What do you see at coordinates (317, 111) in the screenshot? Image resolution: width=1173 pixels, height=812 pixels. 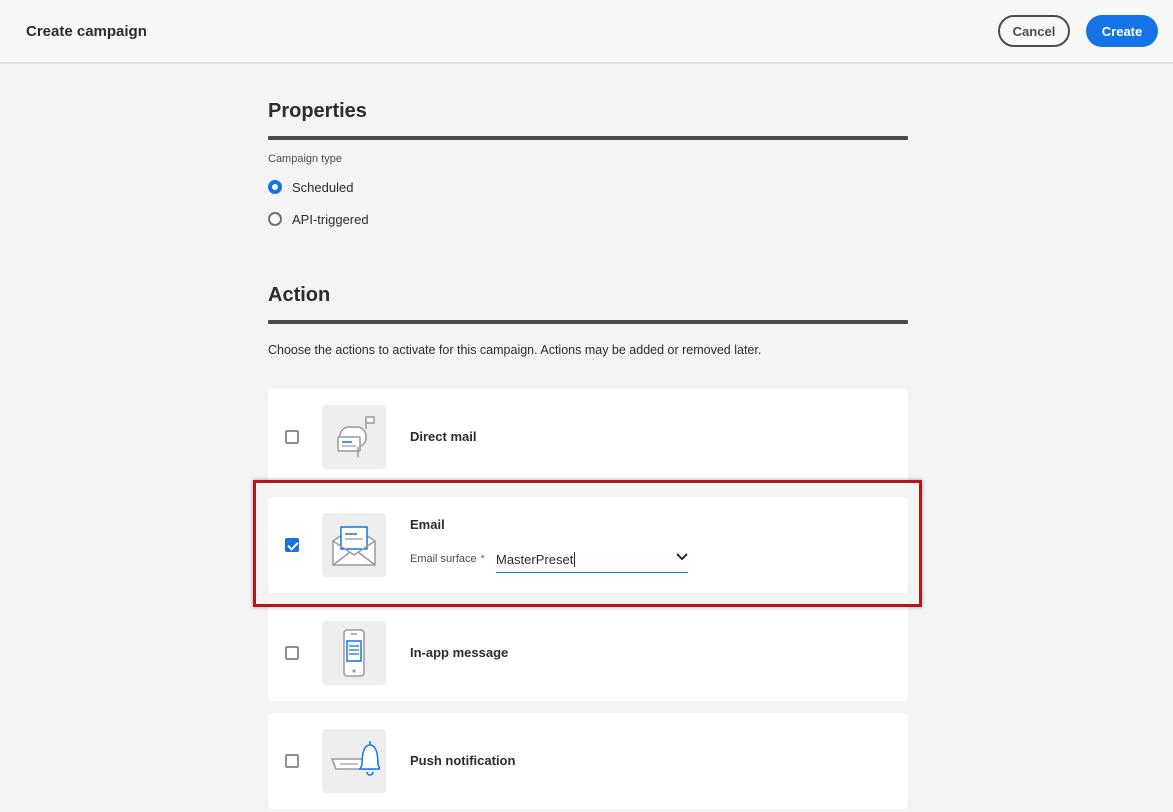 I see `properties-heading: Properties` at bounding box center [317, 111].